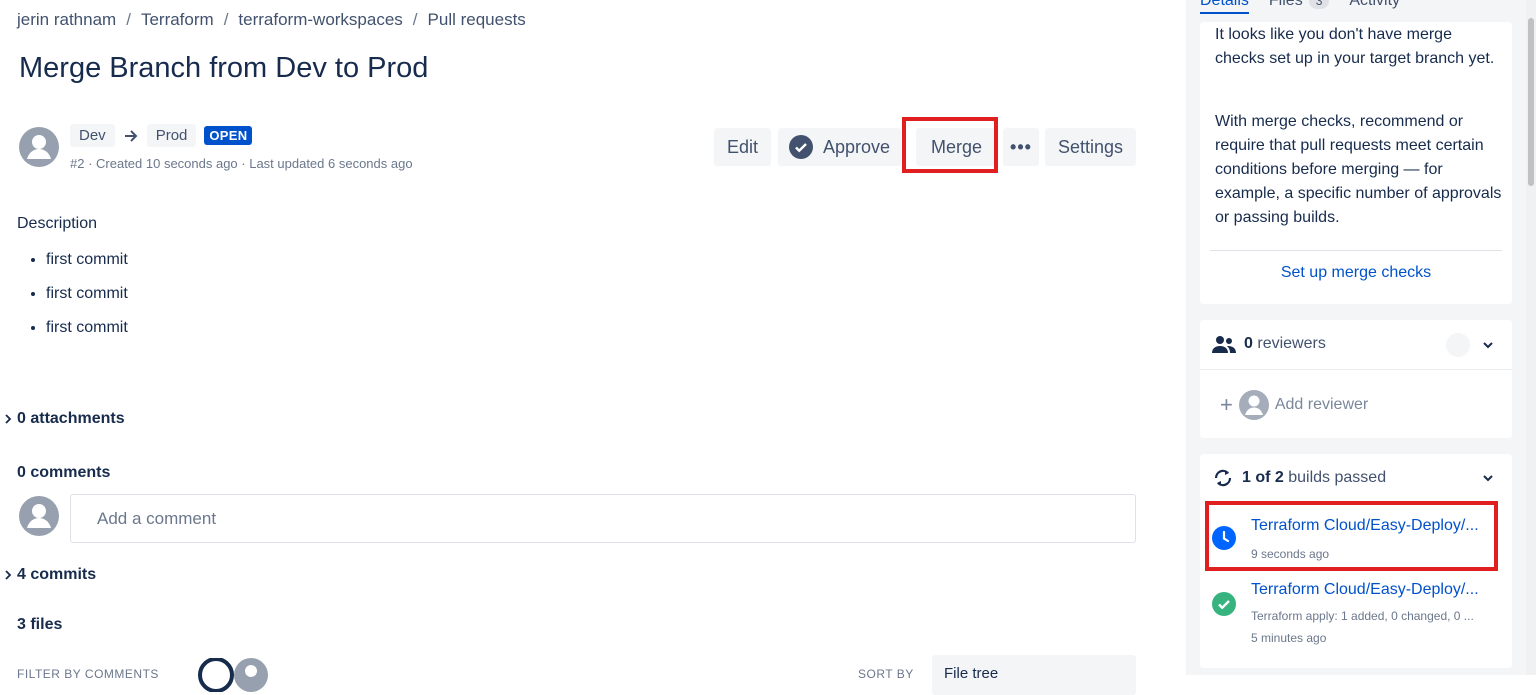 The width and height of the screenshot is (1536, 695). What do you see at coordinates (64, 472) in the screenshot?
I see `comments-label: 0 comments` at bounding box center [64, 472].